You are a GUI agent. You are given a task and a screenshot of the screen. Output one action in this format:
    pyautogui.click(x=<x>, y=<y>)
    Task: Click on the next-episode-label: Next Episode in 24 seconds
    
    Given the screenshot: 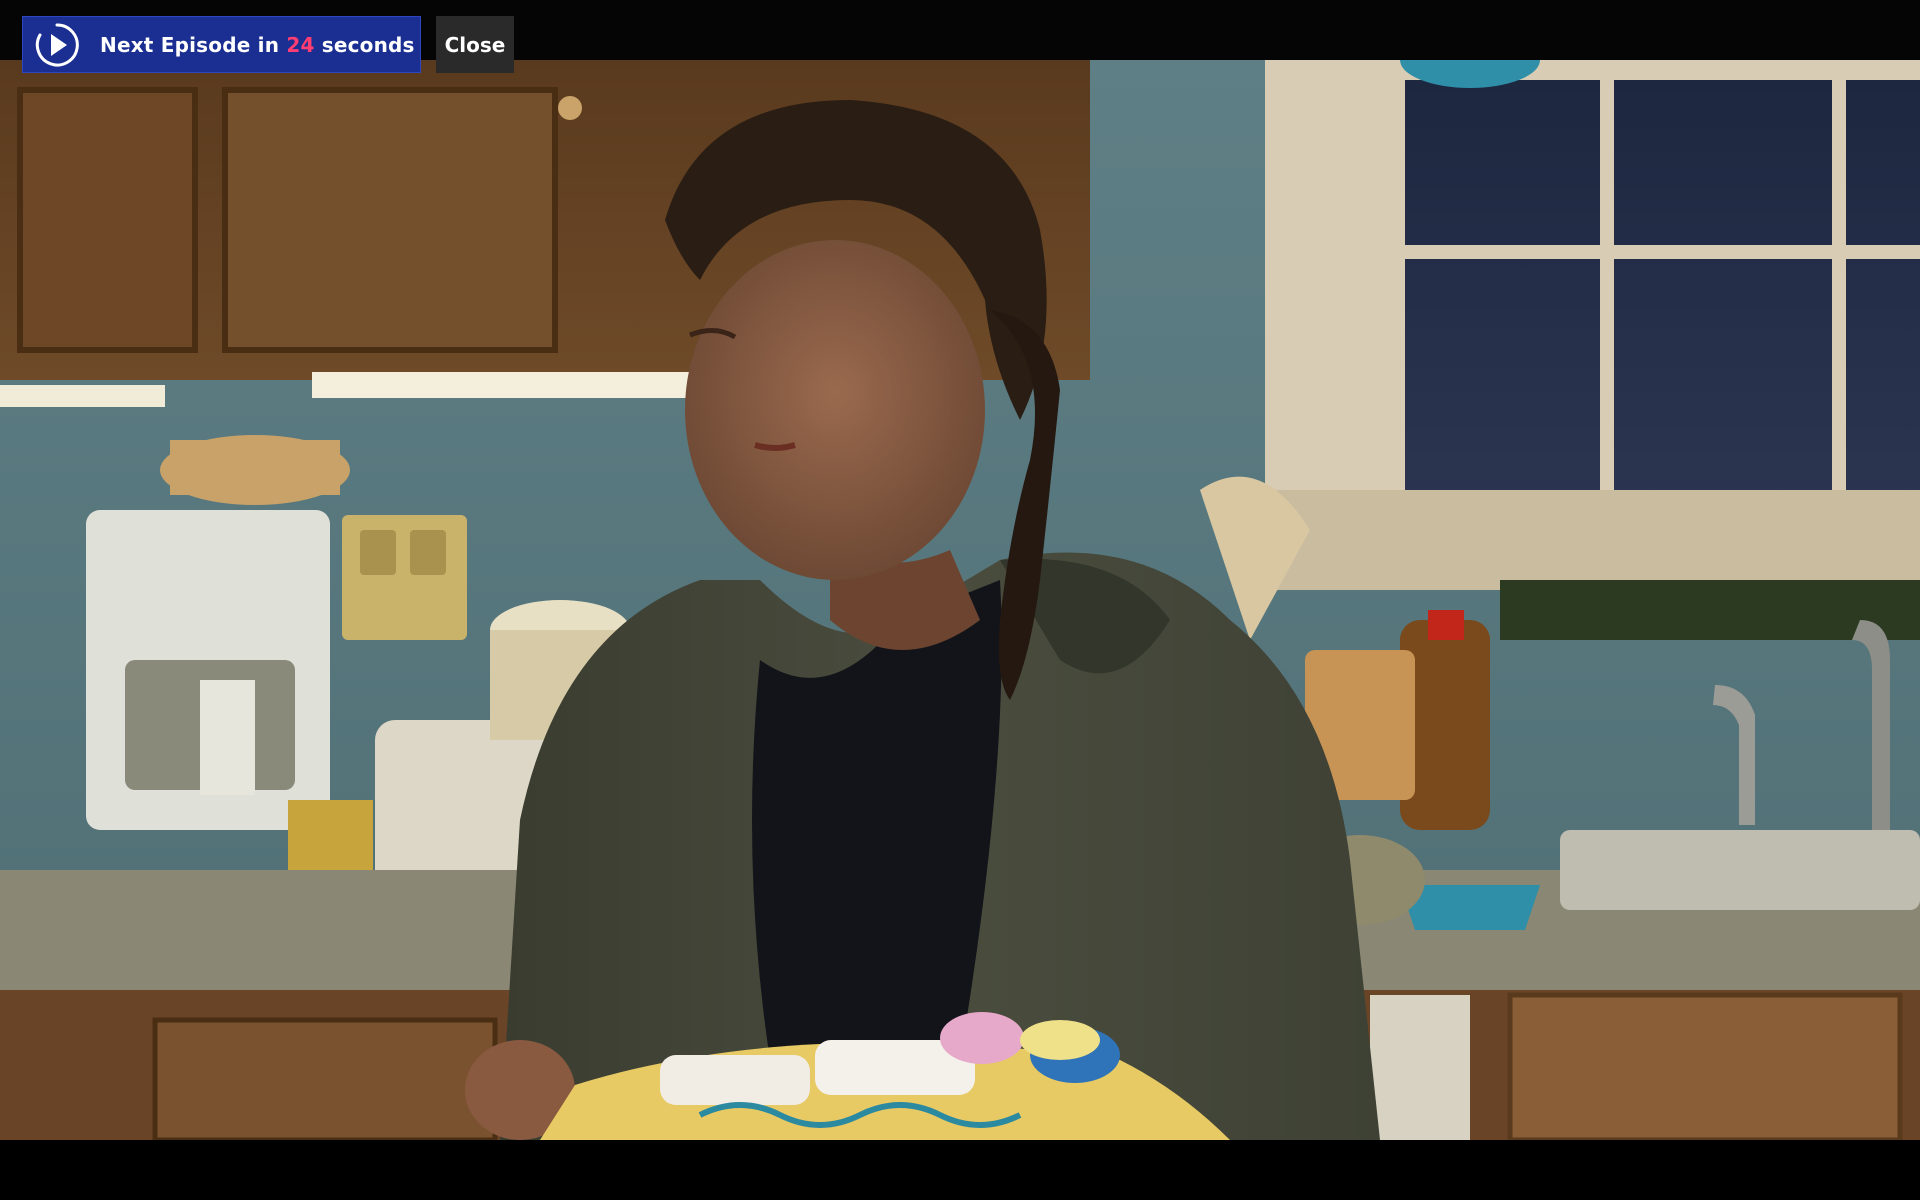 What is the action you would take?
    pyautogui.click(x=257, y=45)
    